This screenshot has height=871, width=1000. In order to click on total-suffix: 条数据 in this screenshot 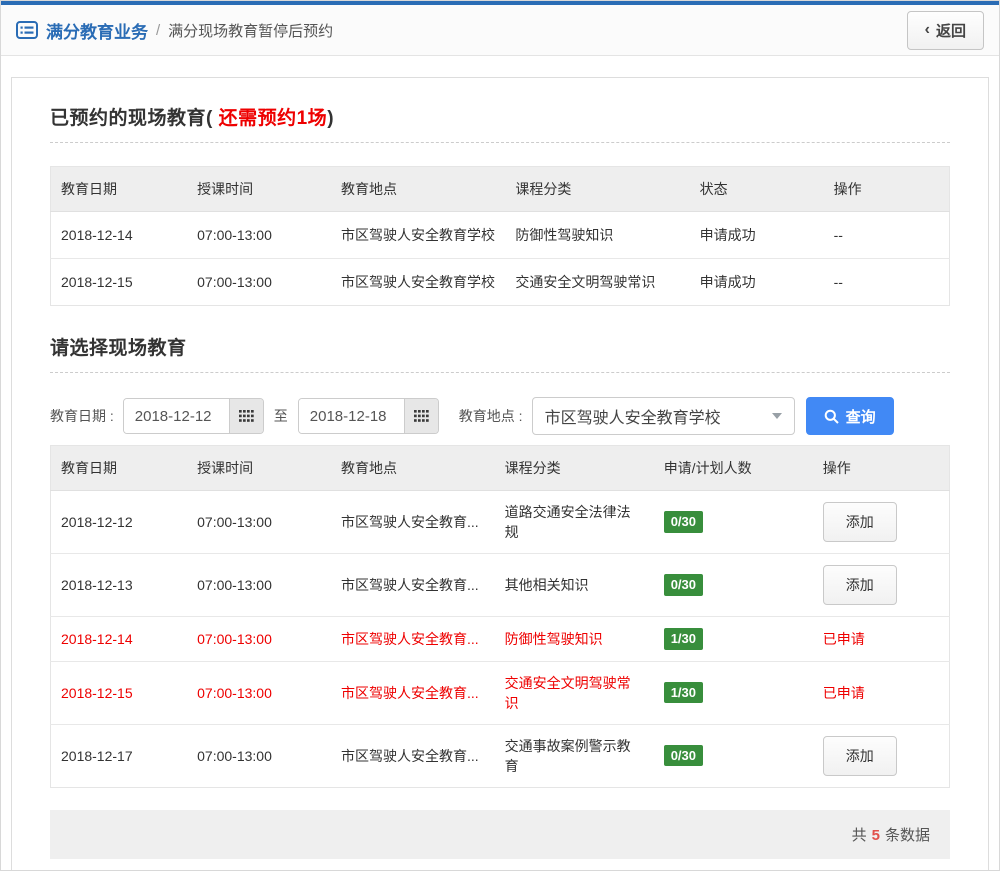, I will do `click(907, 835)`.